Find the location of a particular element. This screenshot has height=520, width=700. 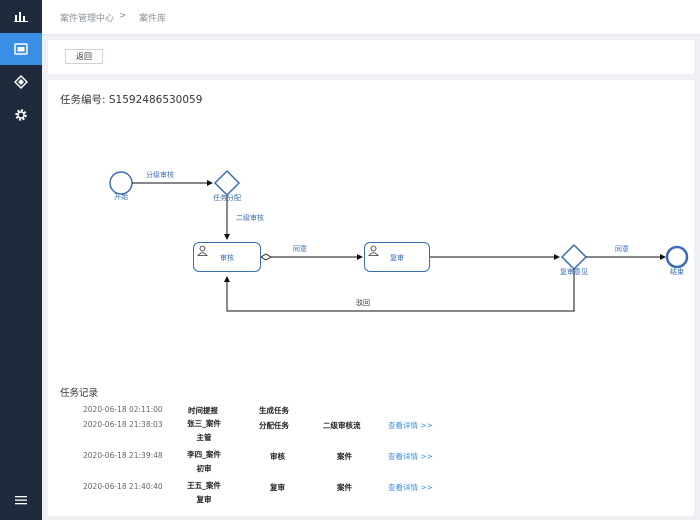

menu-icon is located at coordinates (21, 500).